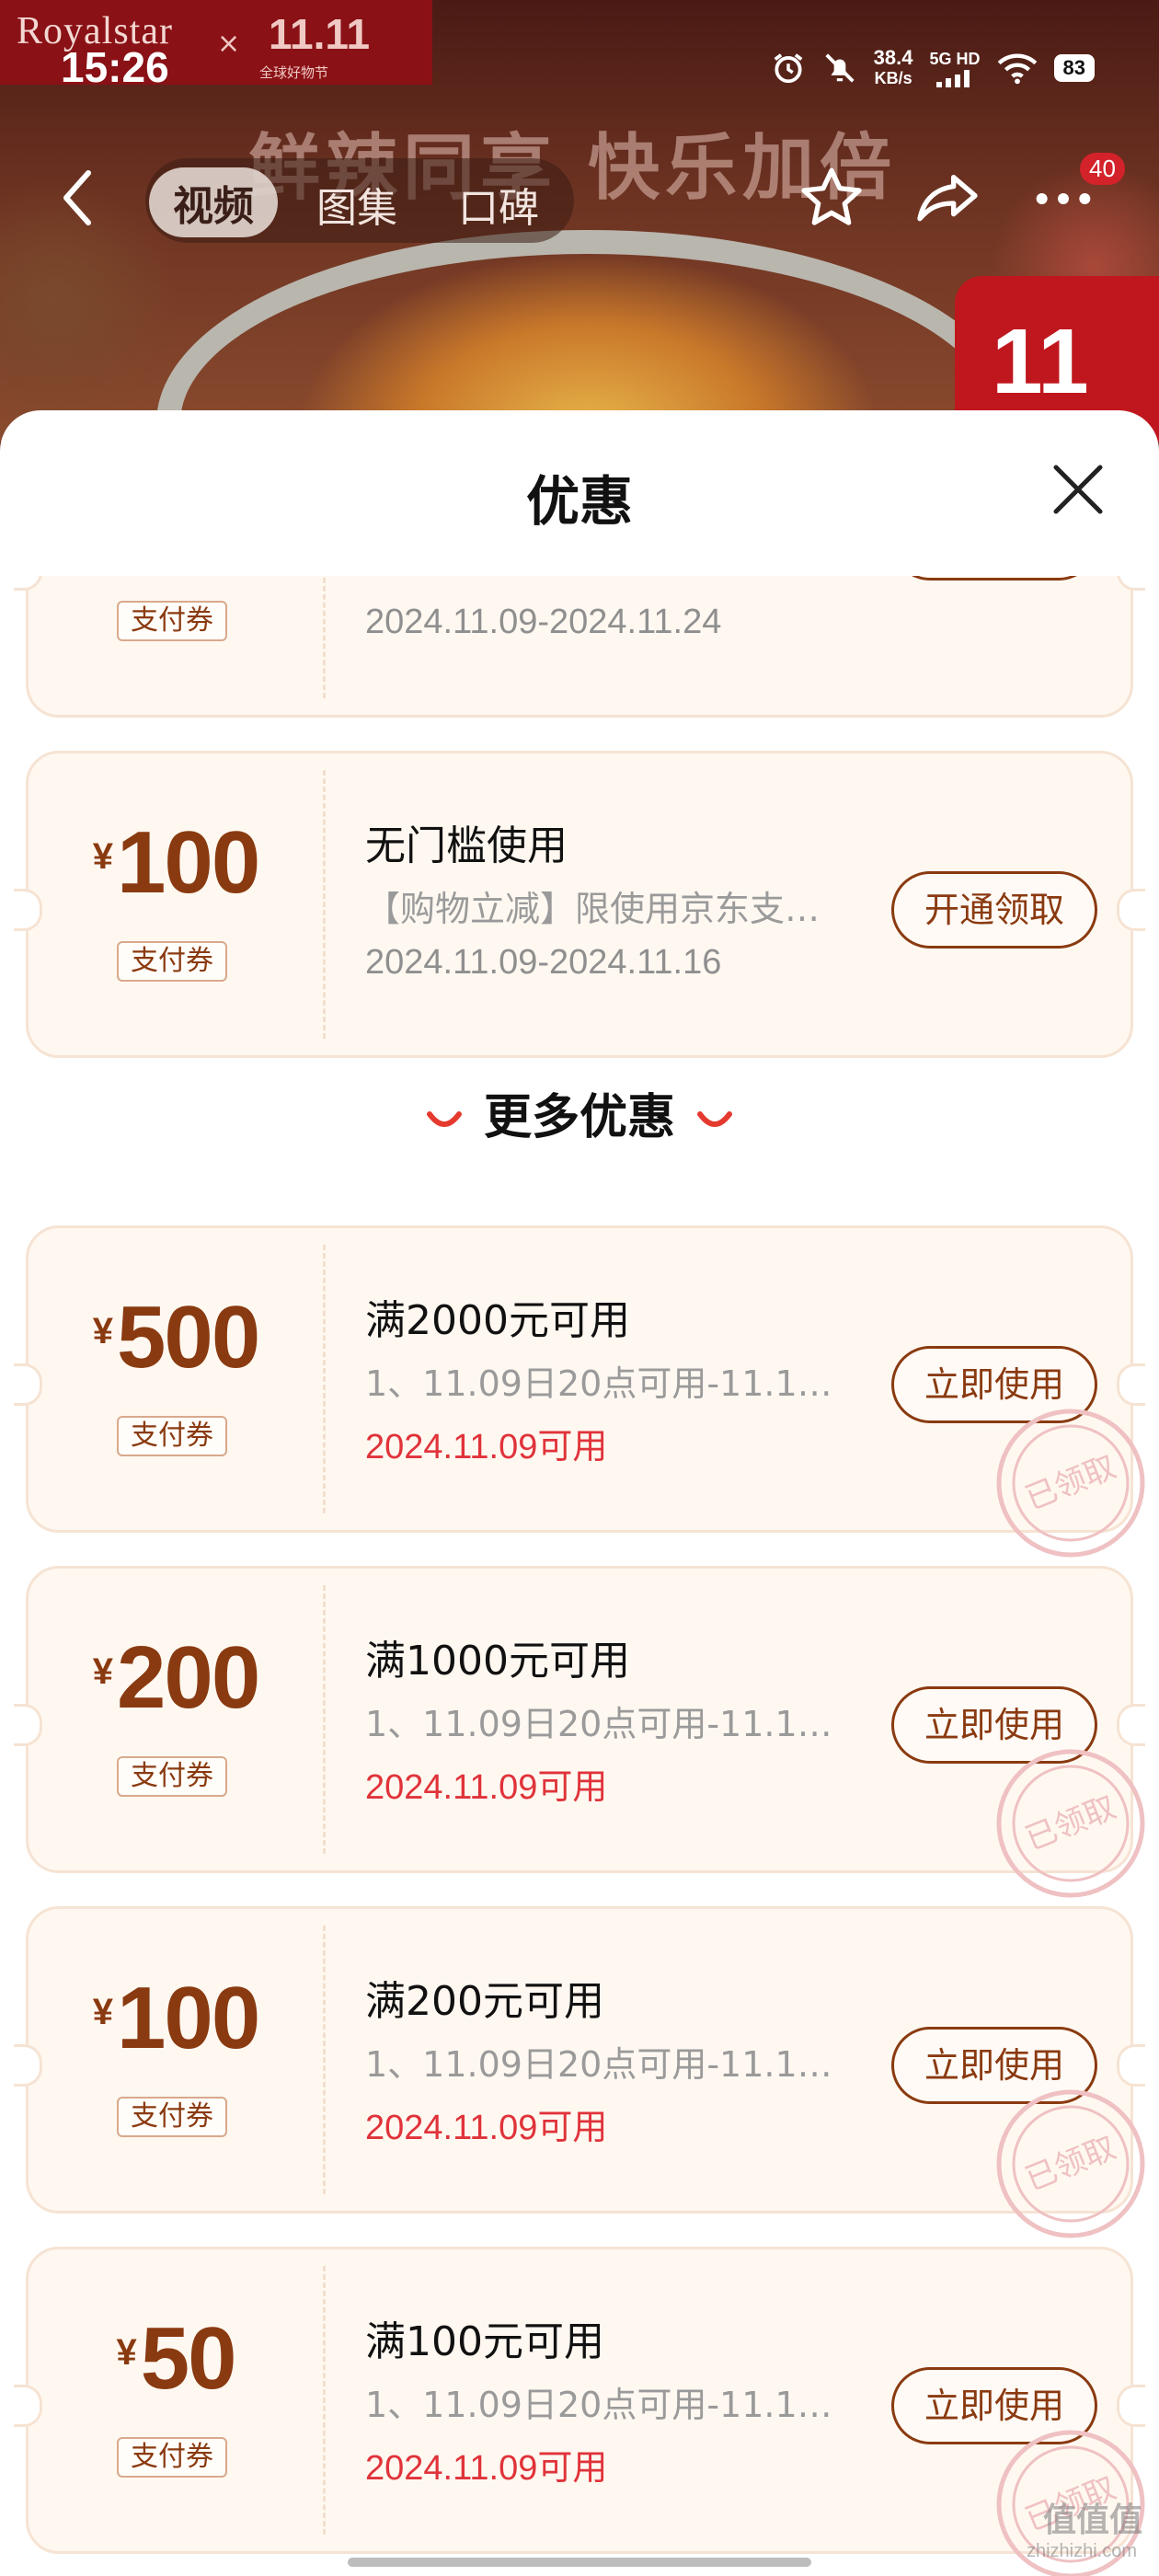 The height and width of the screenshot is (2576, 1159). Describe the element at coordinates (840, 68) in the screenshot. I see `mute-bell-icon` at that location.